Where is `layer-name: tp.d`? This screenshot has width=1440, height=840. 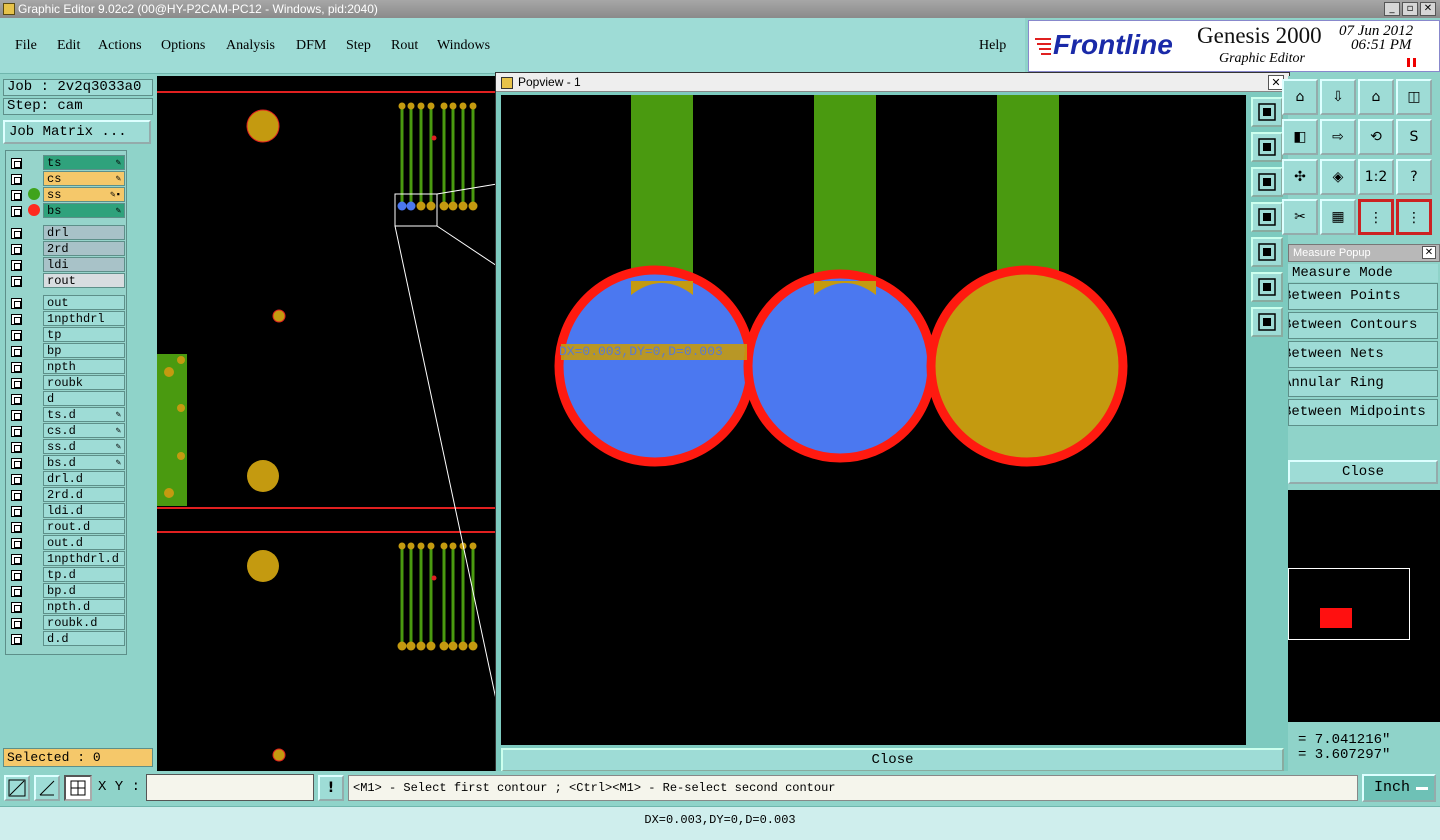
layer-name: tp.d is located at coordinates (84, 574).